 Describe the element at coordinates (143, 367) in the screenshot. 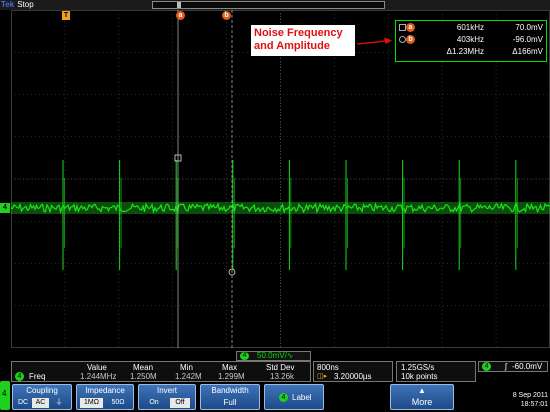

I see `measurement-header-mean: Mean` at that location.